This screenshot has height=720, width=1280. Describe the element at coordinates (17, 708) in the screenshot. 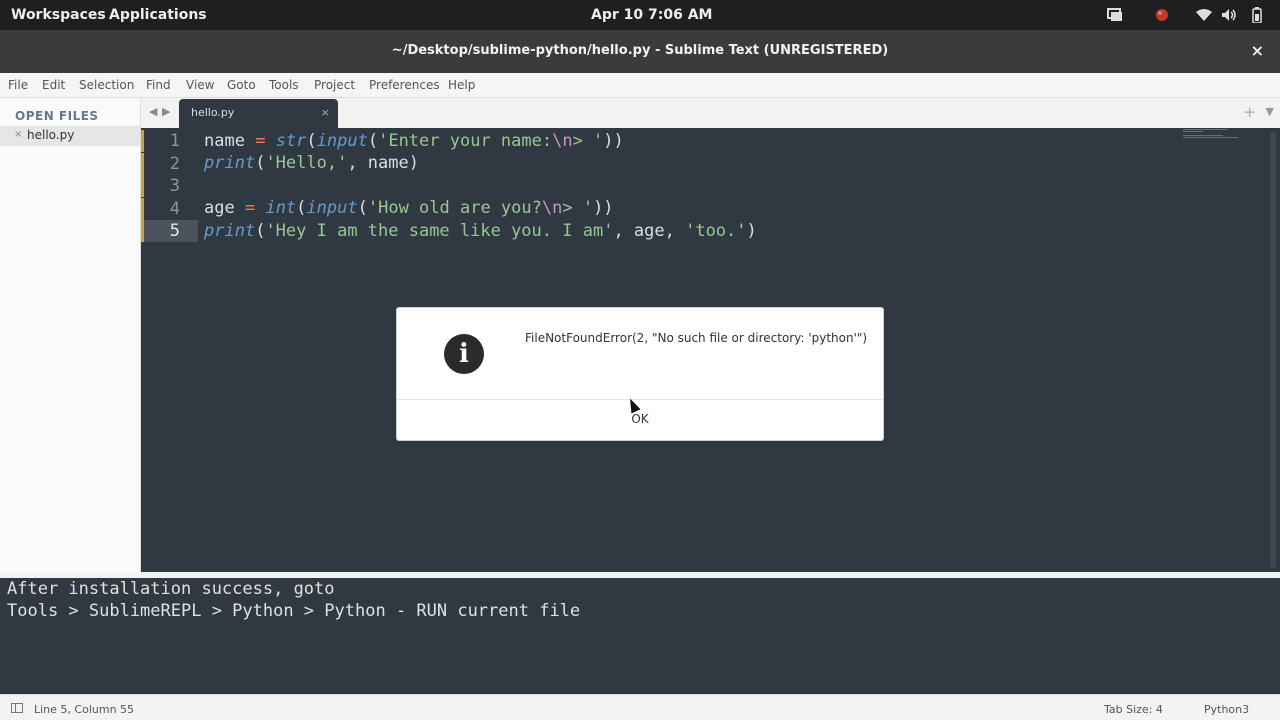

I see `panel-toggle-icon` at that location.